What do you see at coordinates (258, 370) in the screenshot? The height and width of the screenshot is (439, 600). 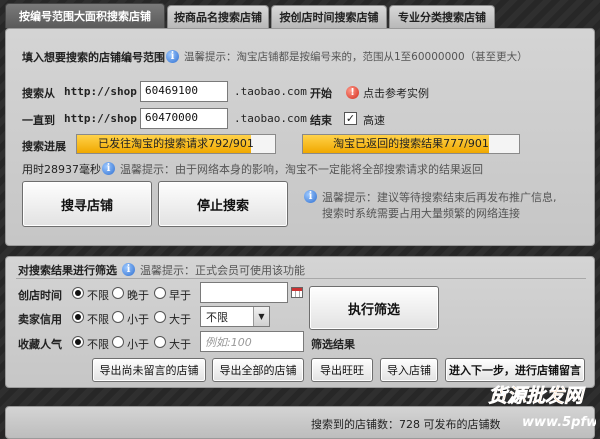 I see `export-all-button: 导出全部的店铺` at bounding box center [258, 370].